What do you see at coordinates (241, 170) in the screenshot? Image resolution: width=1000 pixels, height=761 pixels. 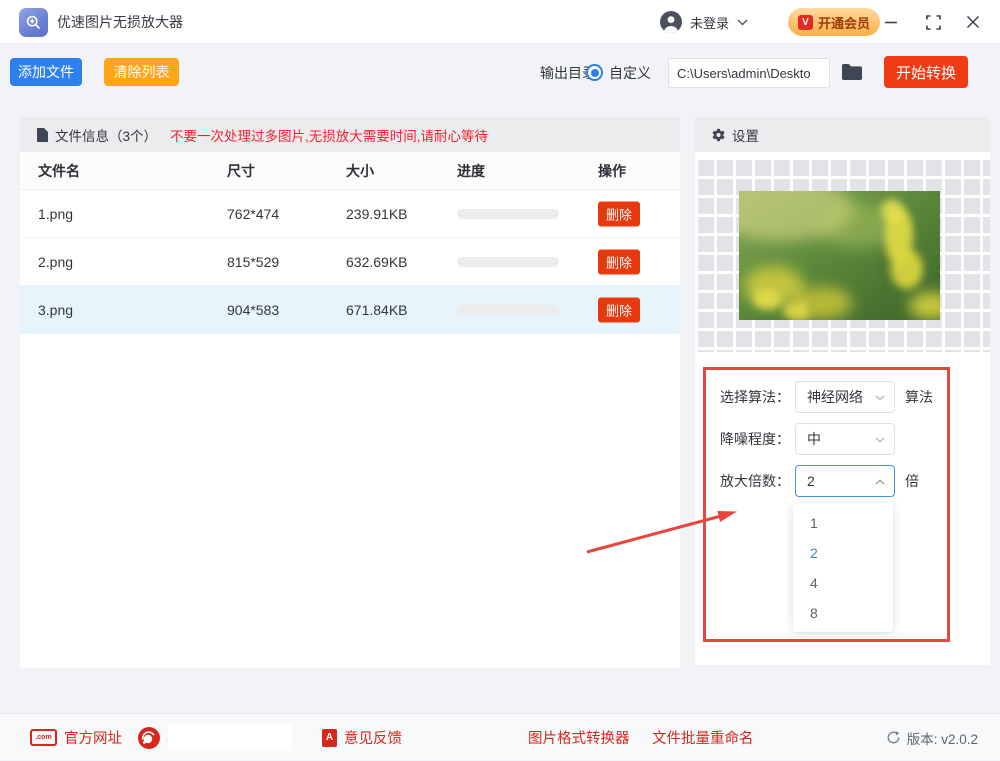 I see `col-dimensions: 尺寸` at bounding box center [241, 170].